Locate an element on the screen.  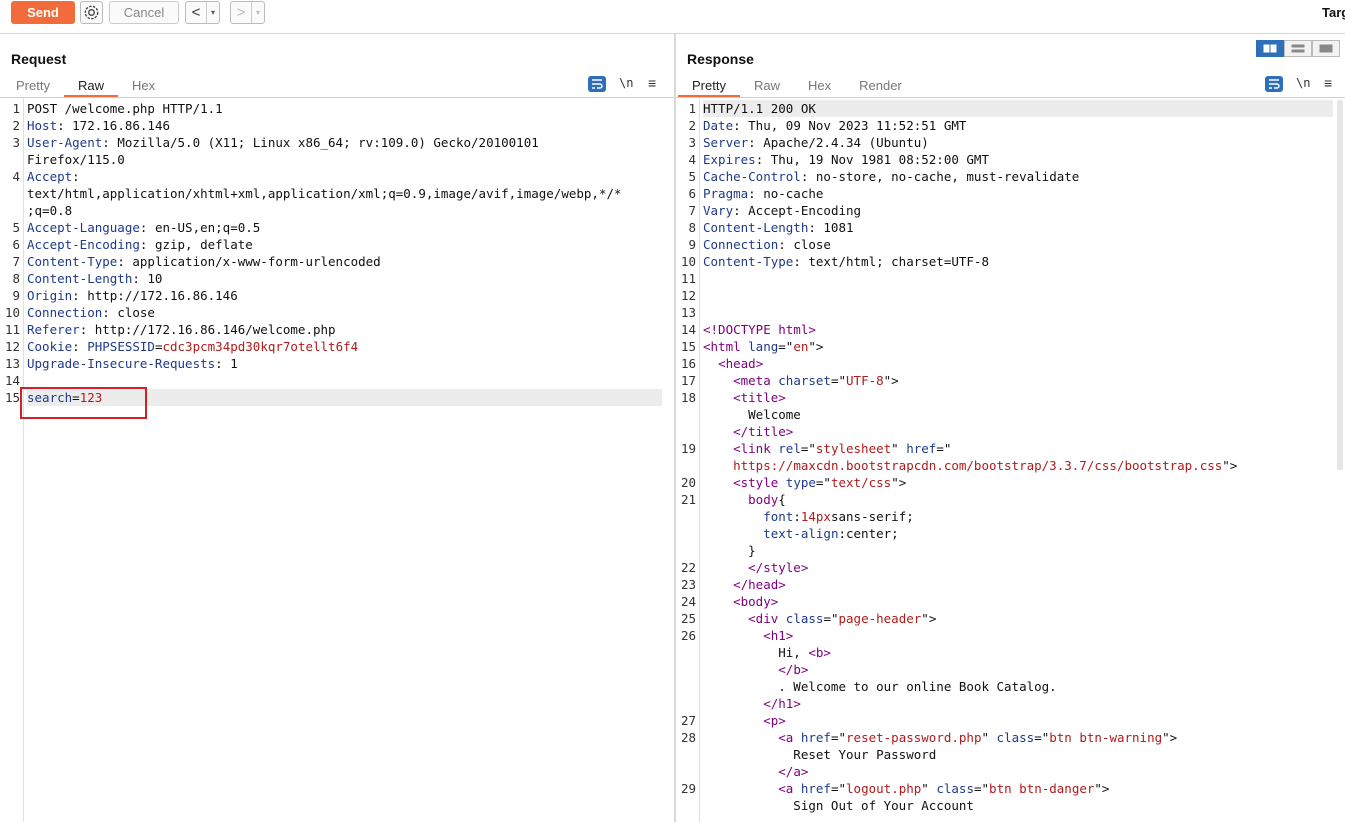
send-button: Send is located at coordinates (43, 12).